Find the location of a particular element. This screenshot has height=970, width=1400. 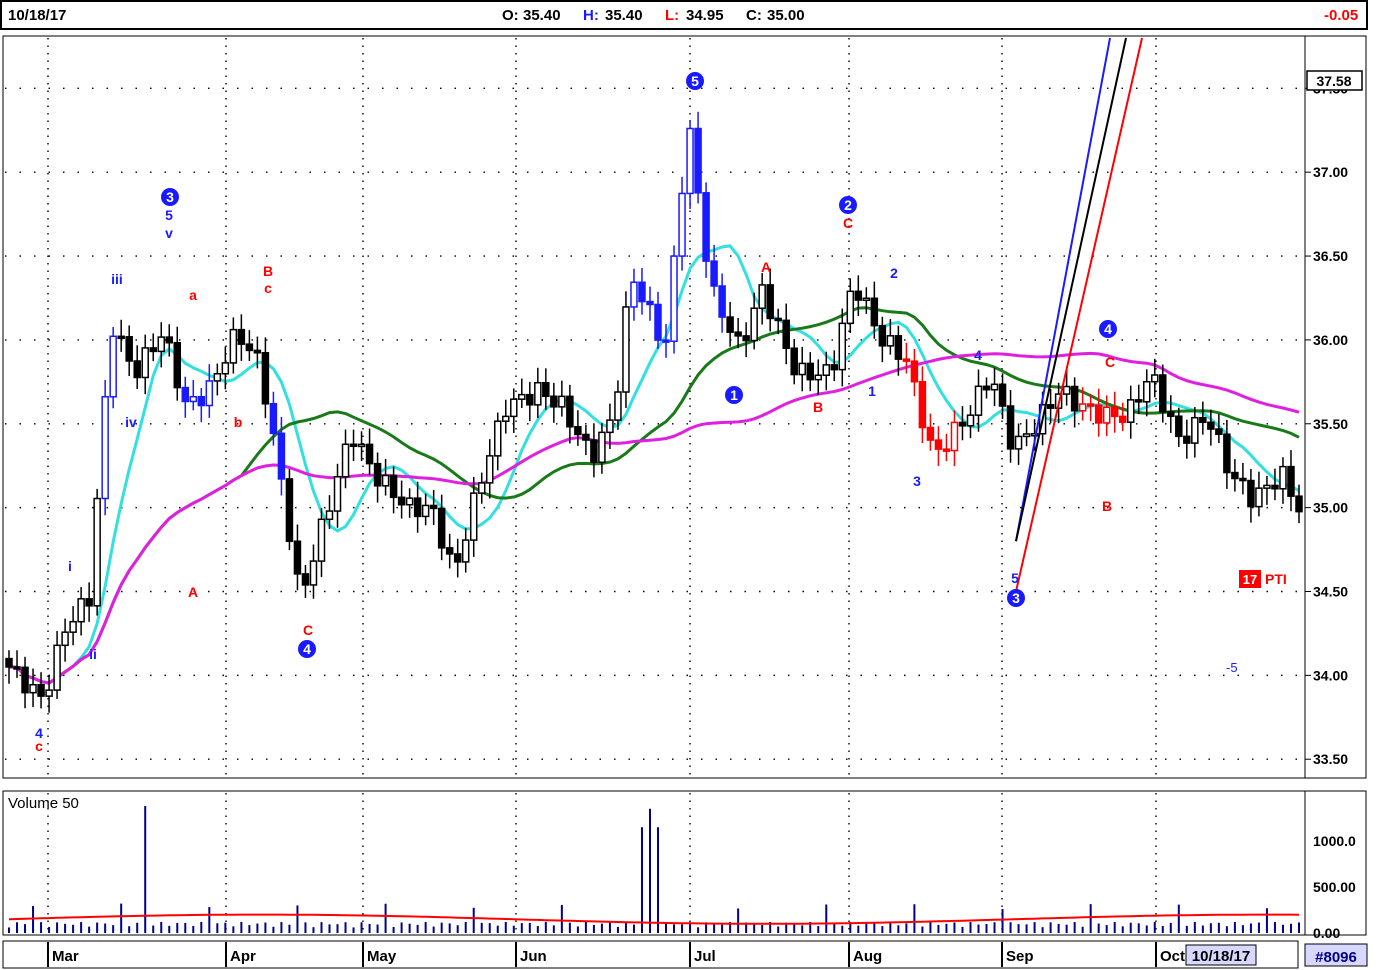

wave-label: 4 is located at coordinates (39, 733).